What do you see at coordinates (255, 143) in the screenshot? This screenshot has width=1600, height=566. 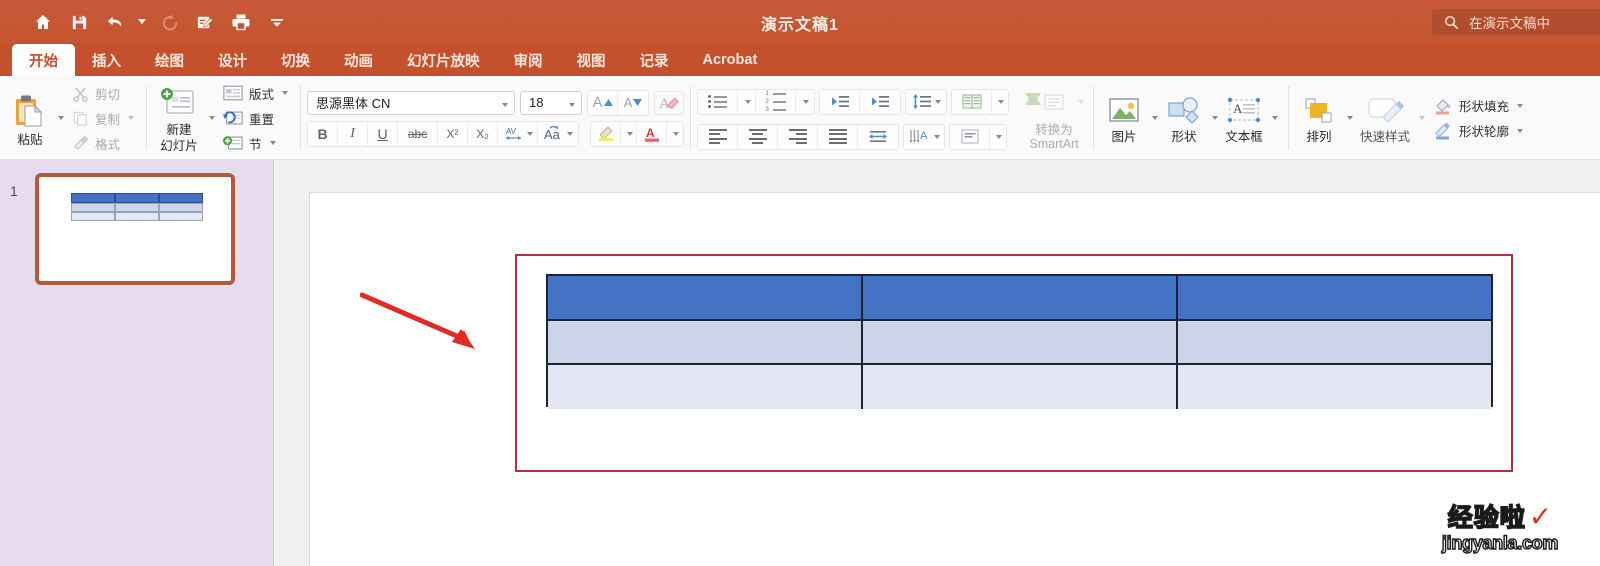 I see `section-button: 节` at bounding box center [255, 143].